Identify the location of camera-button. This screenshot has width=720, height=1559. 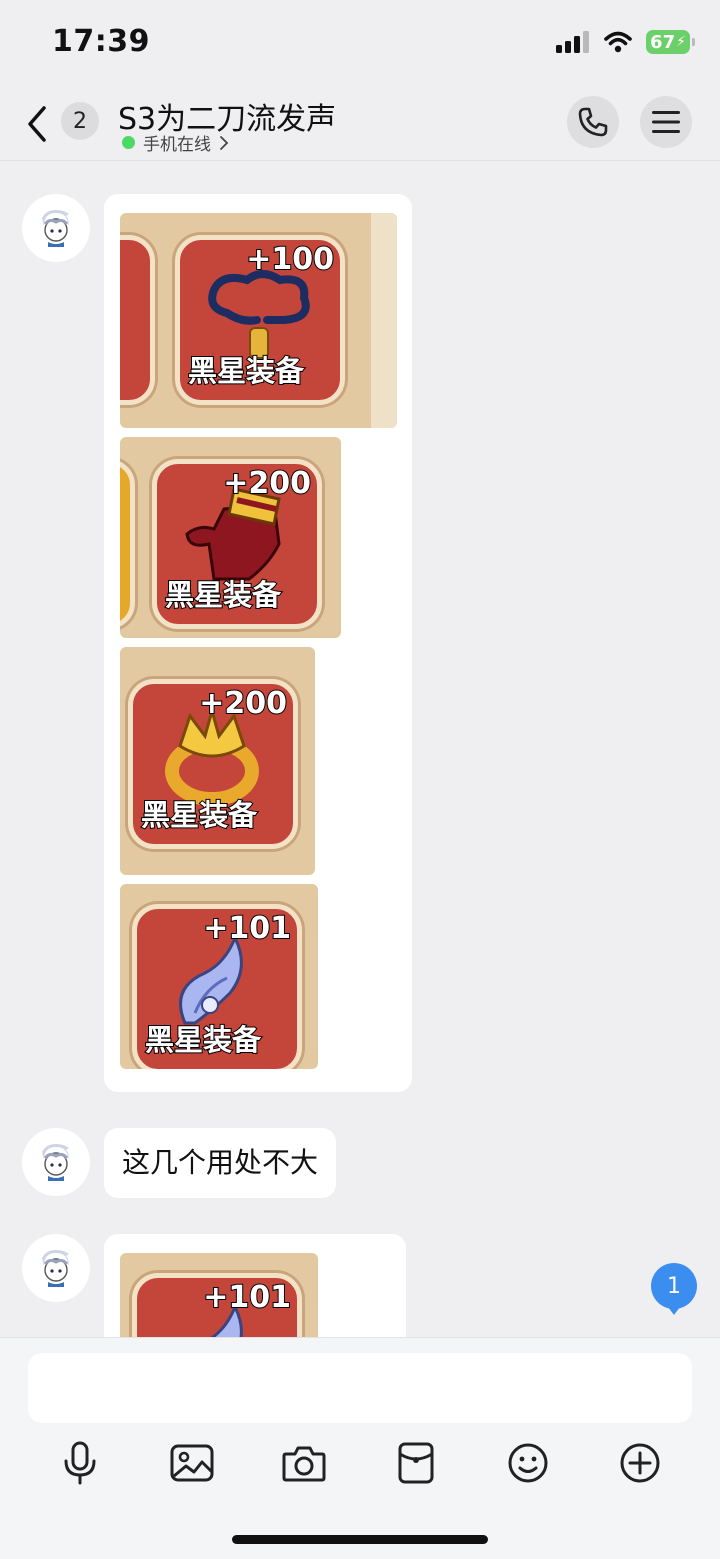
(304, 1463).